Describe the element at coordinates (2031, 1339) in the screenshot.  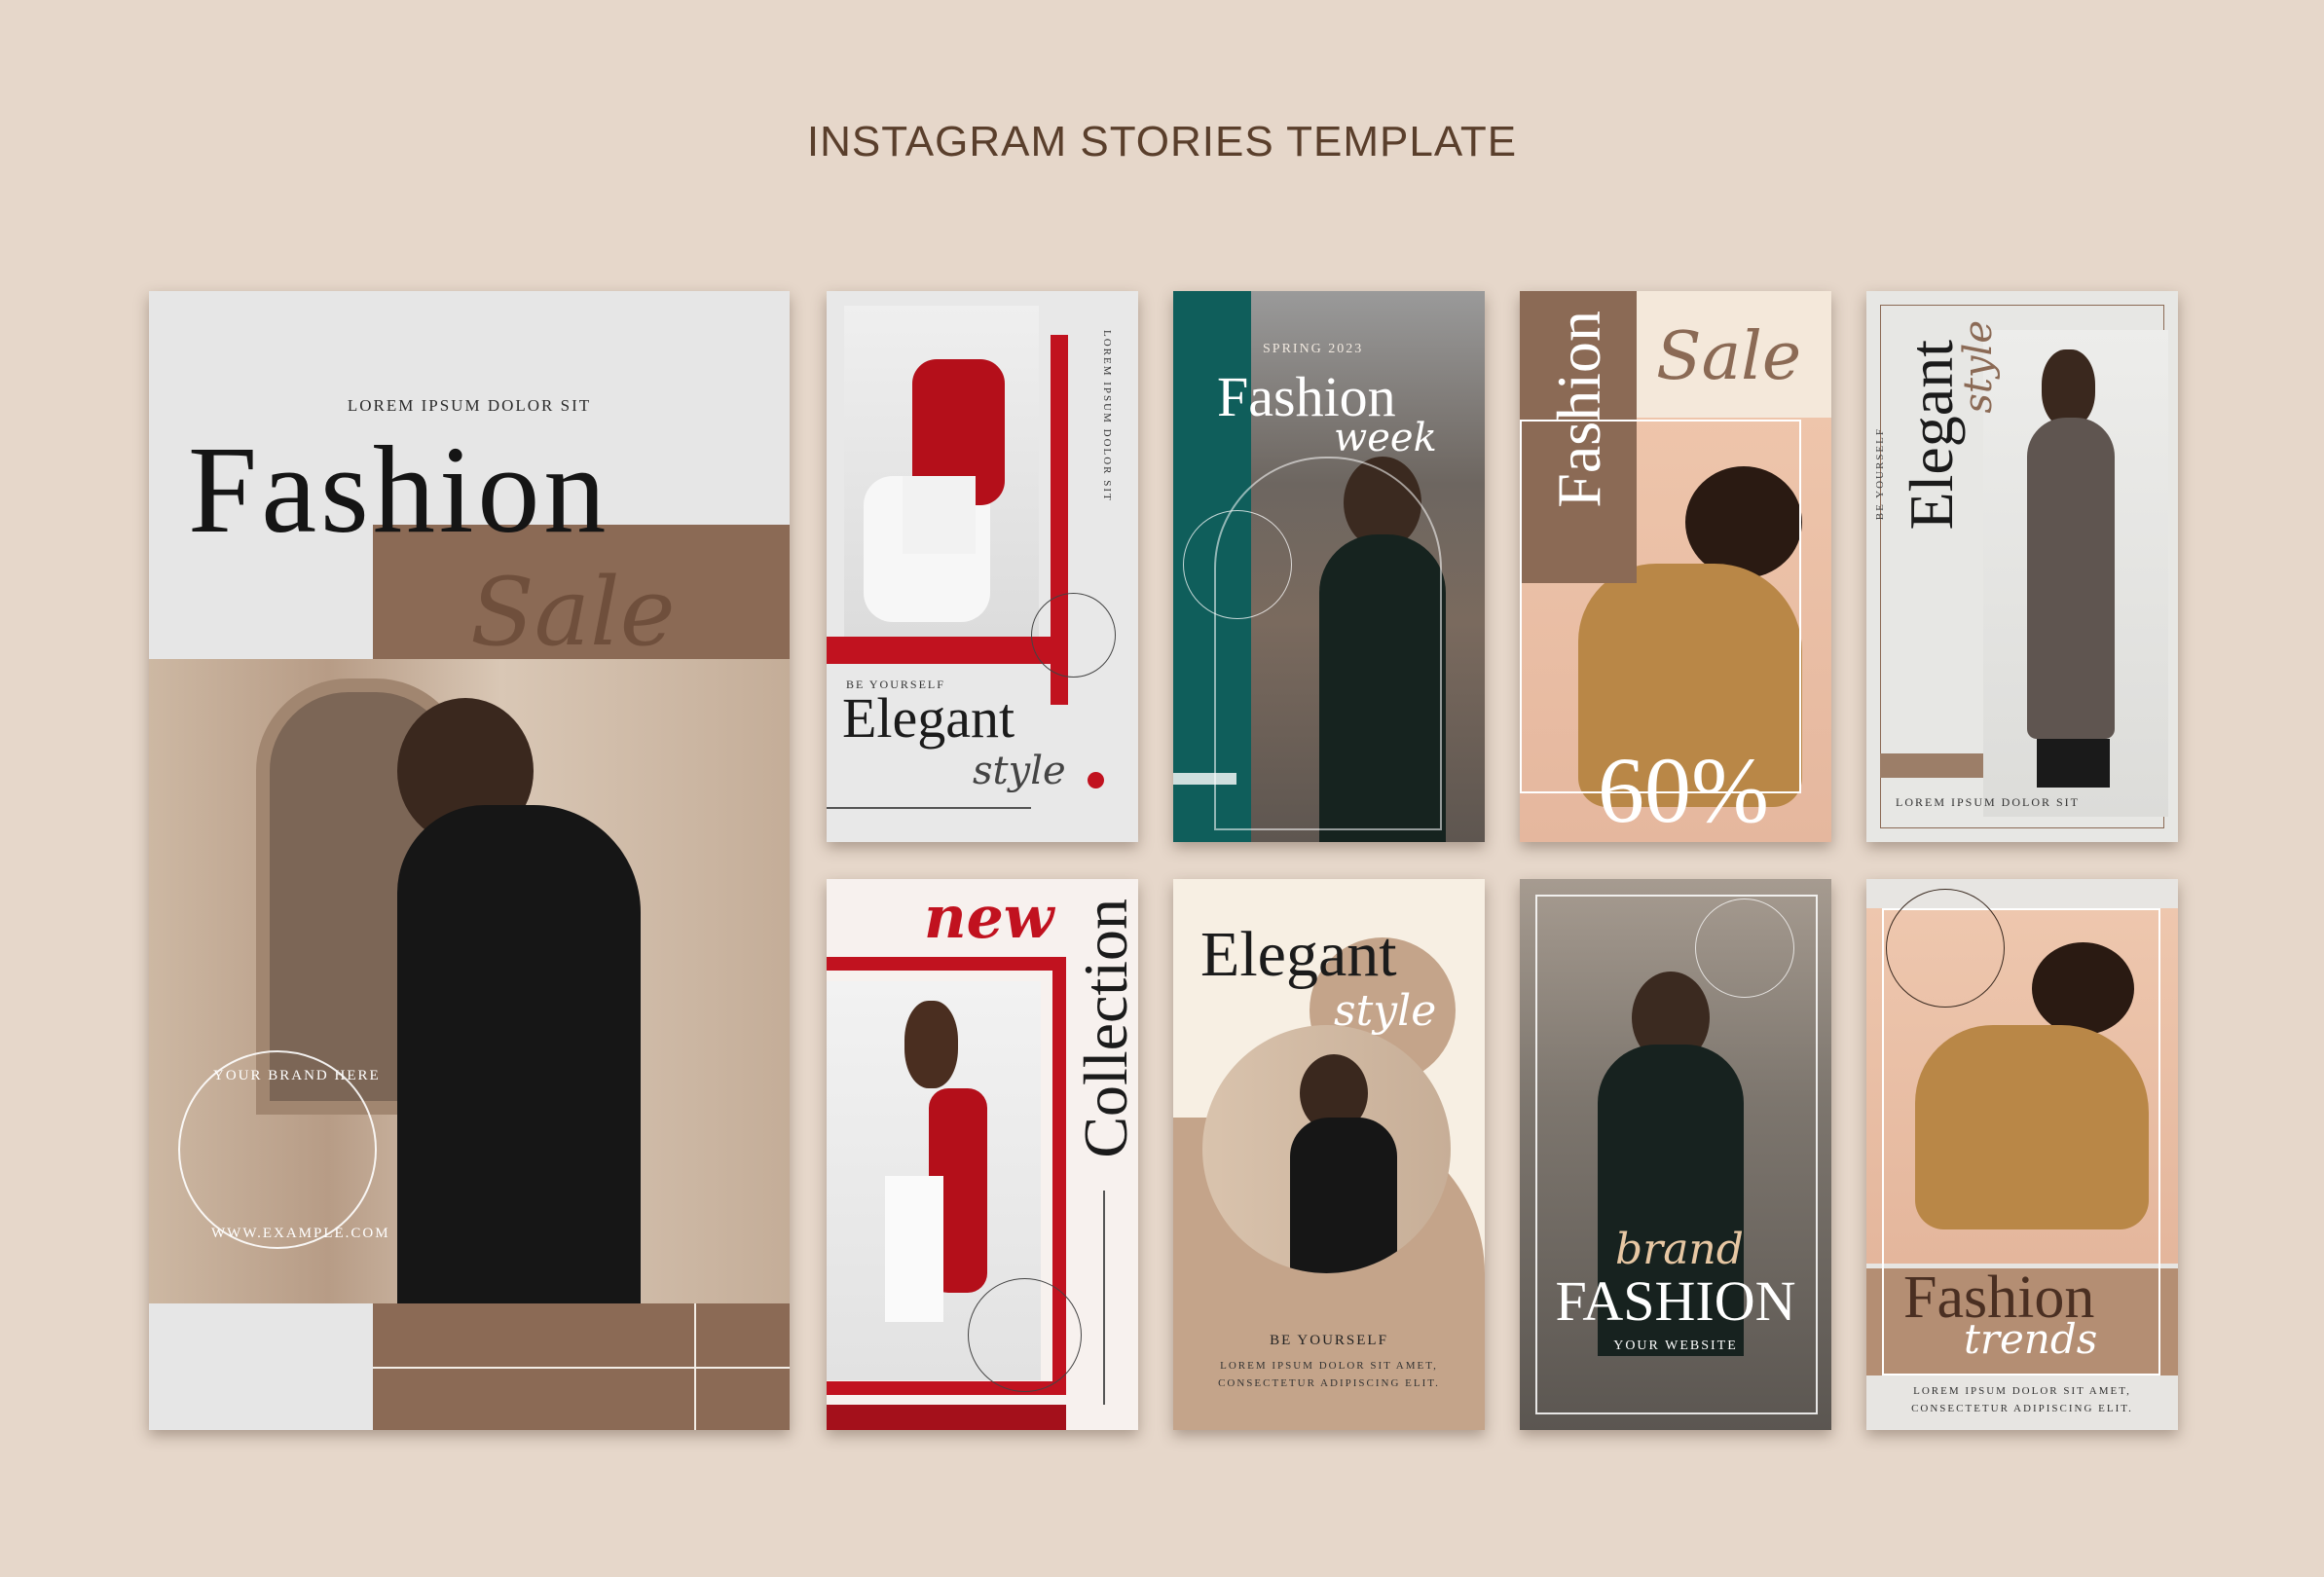
I see `script-trends: trends` at that location.